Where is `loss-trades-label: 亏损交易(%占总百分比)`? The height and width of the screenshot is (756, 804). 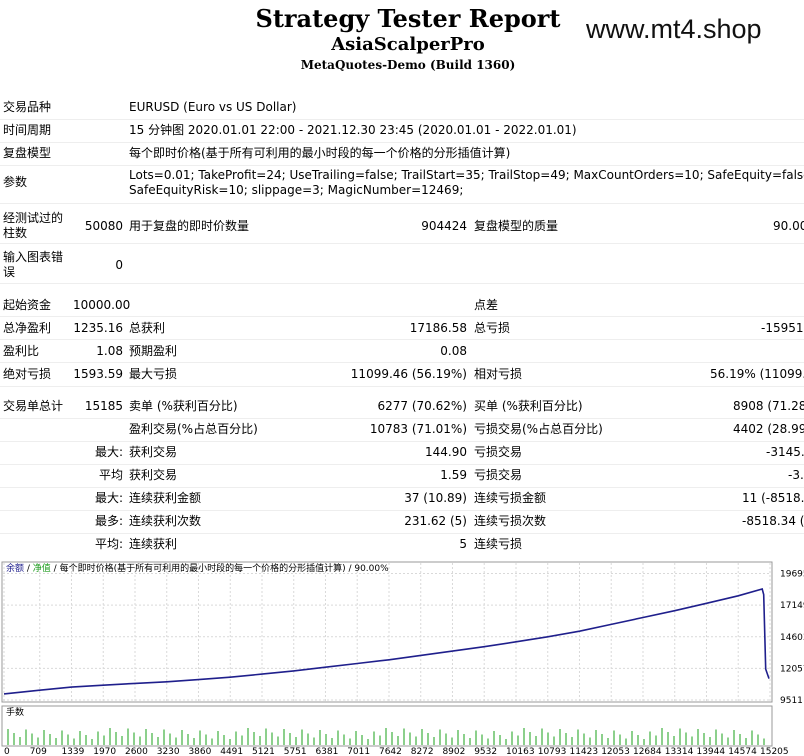 loss-trades-label: 亏损交易(%占总百分比) is located at coordinates (538, 429).